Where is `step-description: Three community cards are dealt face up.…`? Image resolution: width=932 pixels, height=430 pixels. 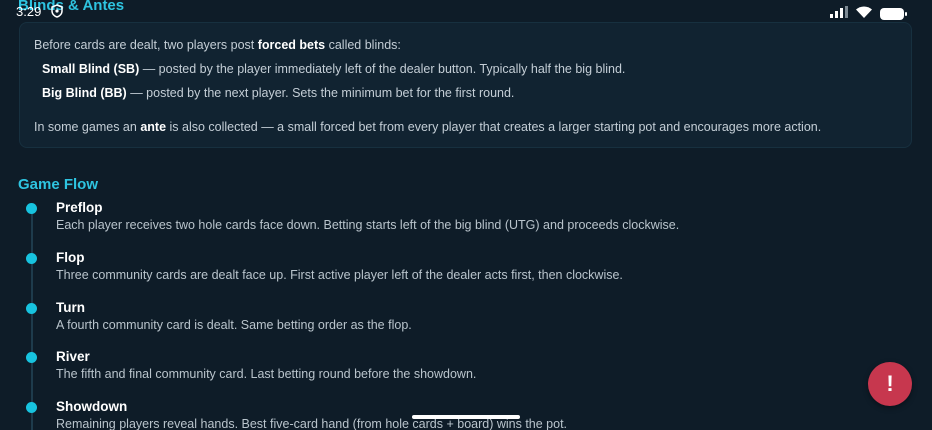
step-description: Three community cards are dealt face up.… is located at coordinates (339, 275).